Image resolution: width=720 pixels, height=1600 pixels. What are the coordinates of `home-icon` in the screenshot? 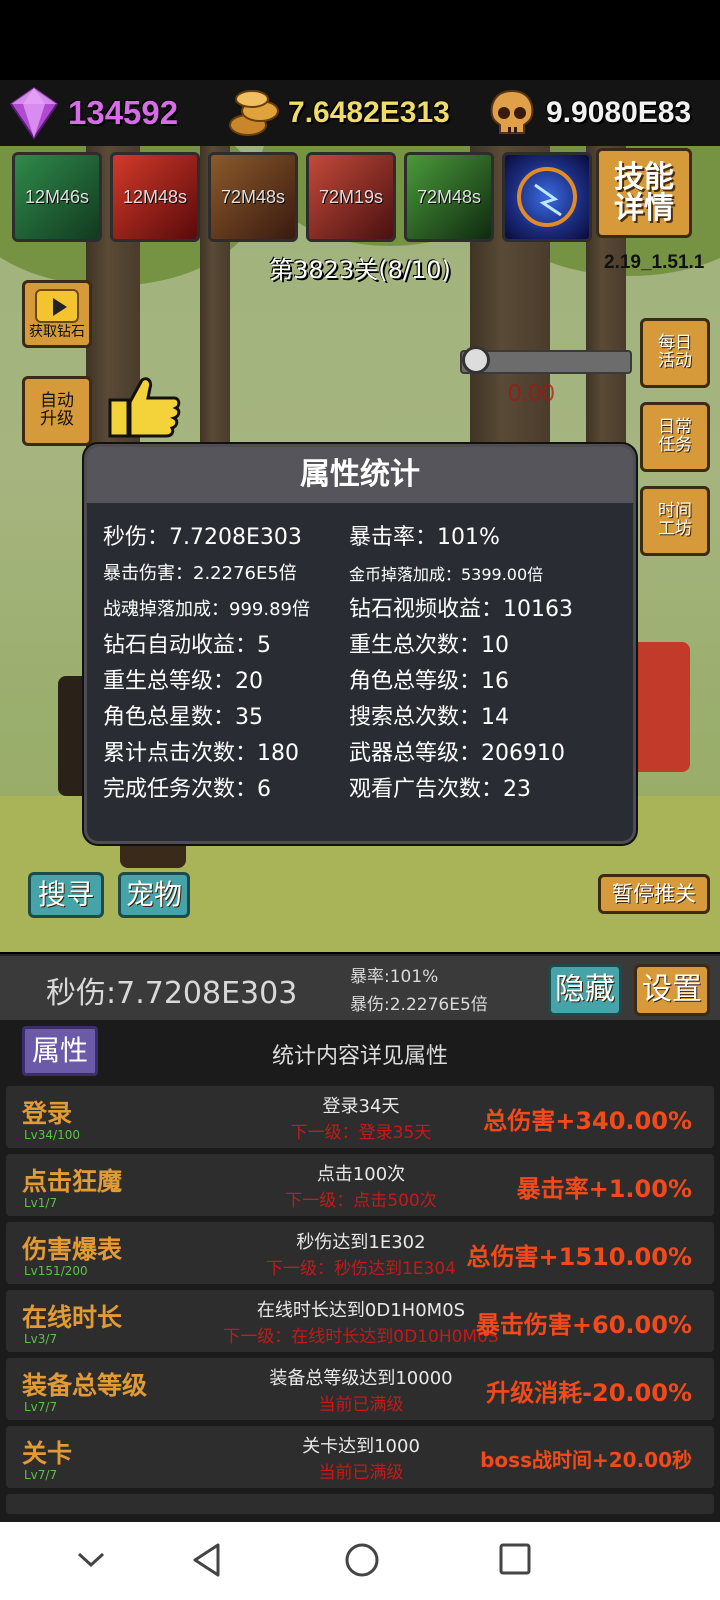 It's located at (362, 1560).